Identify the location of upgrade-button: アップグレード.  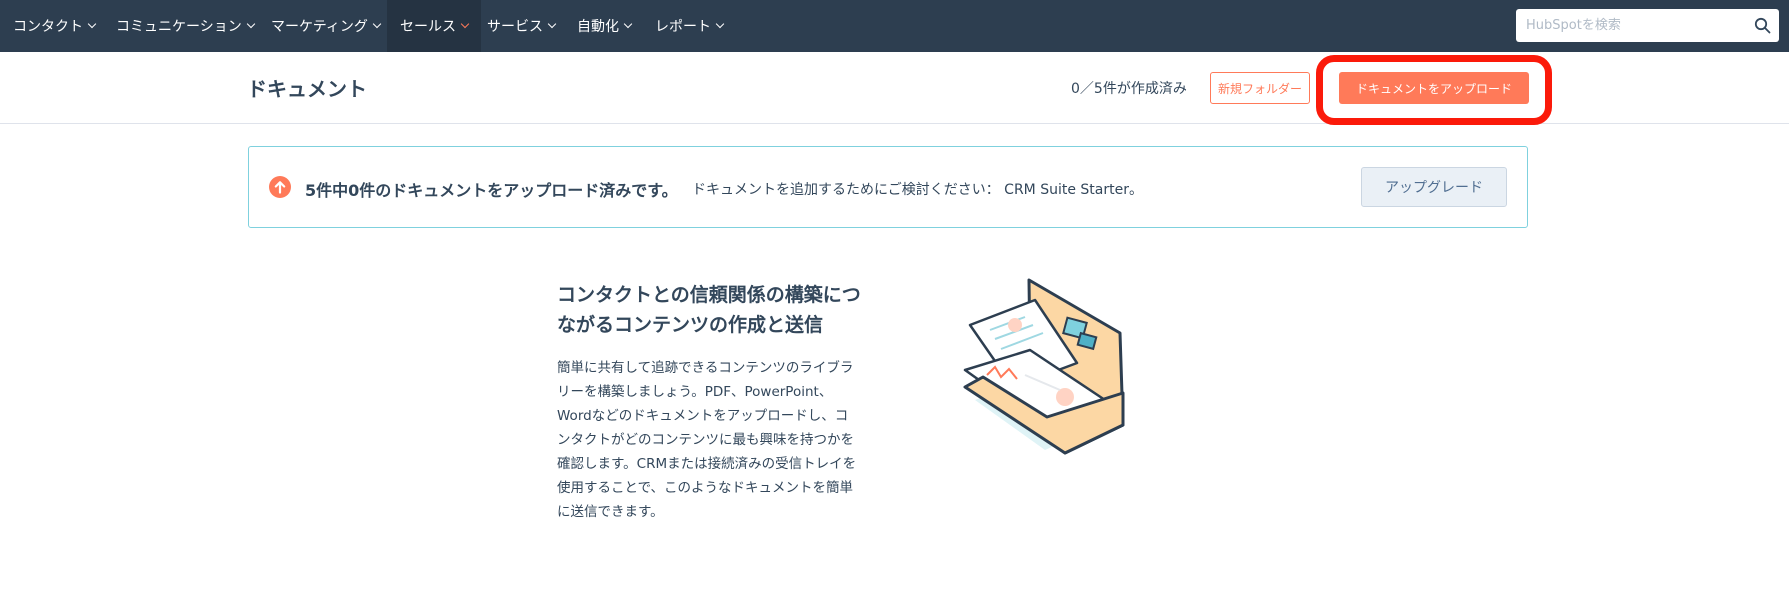
(1434, 187).